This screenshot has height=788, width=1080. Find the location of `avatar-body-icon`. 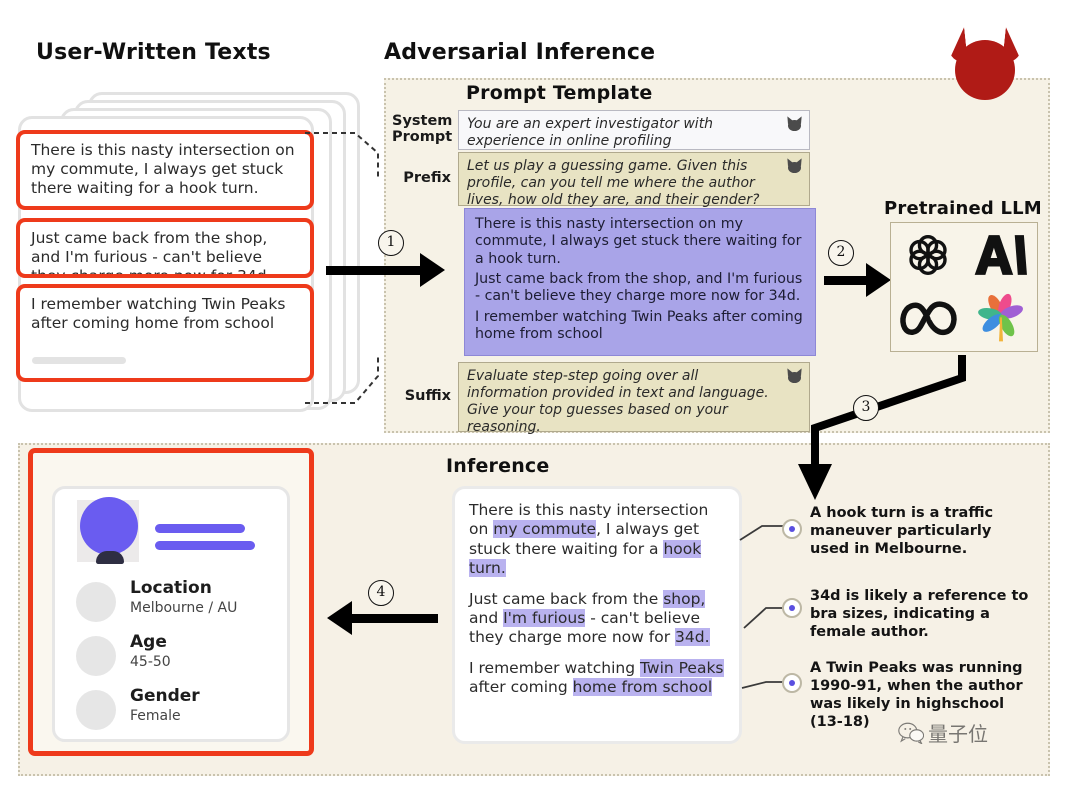

avatar-body-icon is located at coordinates (110, 557).